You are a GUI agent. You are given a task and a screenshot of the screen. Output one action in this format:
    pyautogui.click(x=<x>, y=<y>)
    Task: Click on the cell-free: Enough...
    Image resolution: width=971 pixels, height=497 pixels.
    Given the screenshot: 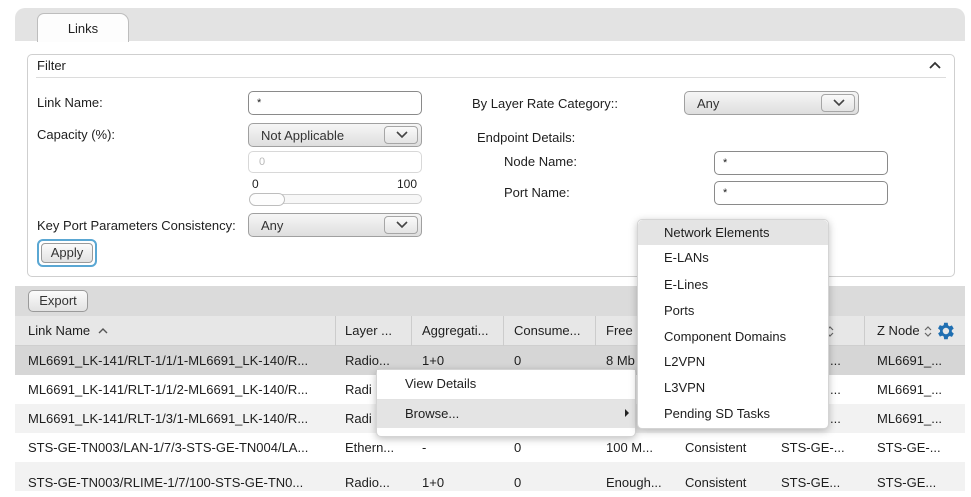 What is the action you would take?
    pyautogui.click(x=634, y=482)
    